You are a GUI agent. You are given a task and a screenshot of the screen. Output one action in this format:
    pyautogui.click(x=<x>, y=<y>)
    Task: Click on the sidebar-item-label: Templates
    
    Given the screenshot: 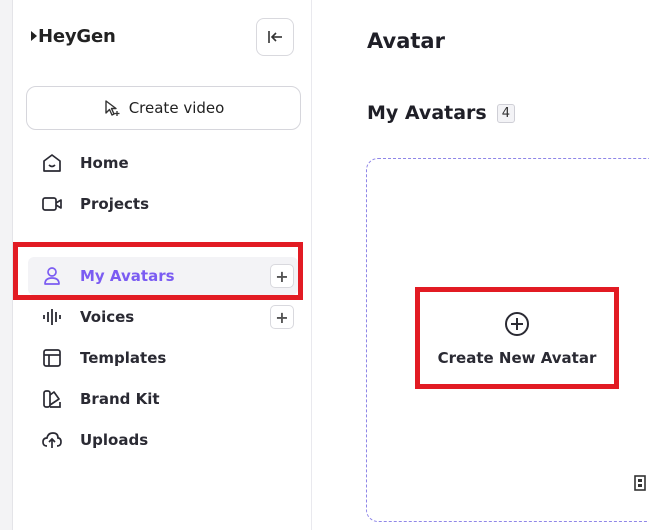 What is the action you would take?
    pyautogui.click(x=123, y=358)
    